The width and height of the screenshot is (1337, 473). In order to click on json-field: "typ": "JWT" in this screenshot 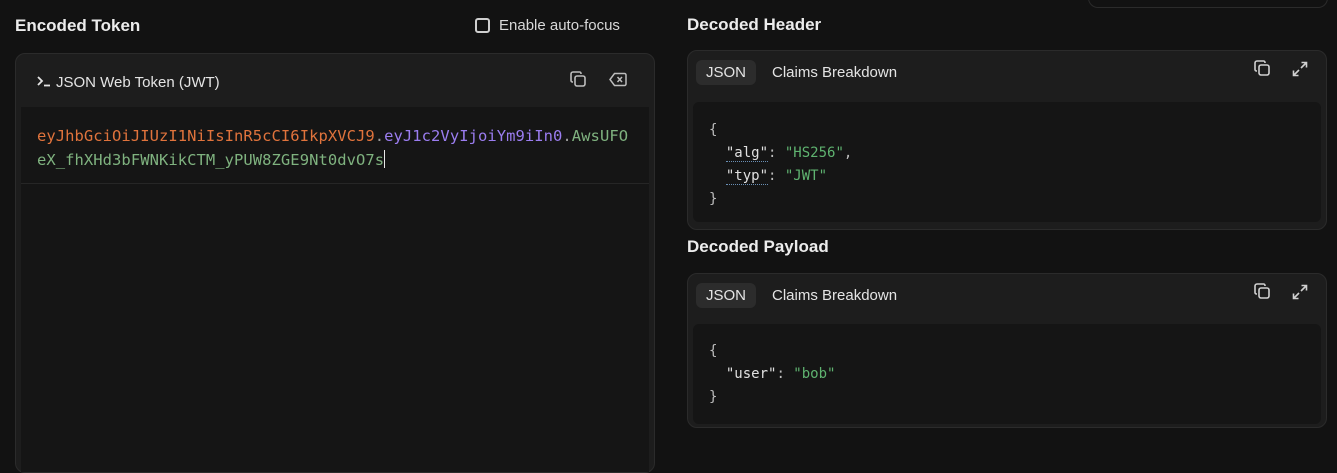, I will do `click(776, 176)`.